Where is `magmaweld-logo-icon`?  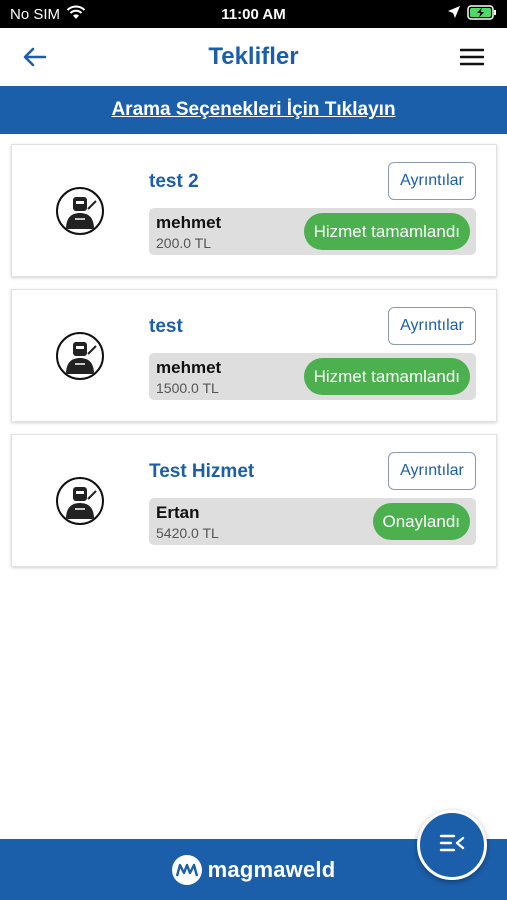
magmaweld-logo-icon is located at coordinates (186, 869).